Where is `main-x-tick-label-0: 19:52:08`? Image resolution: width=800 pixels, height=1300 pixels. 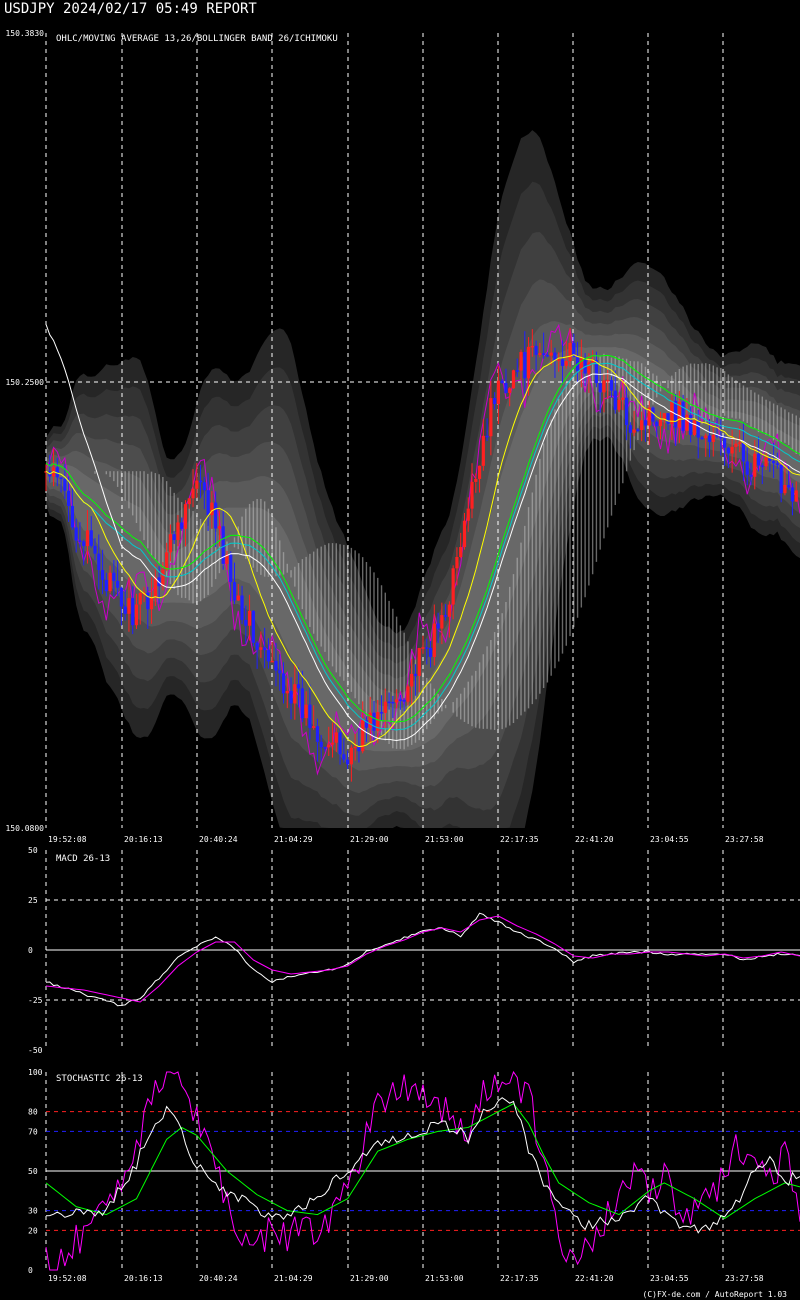
main-x-tick-label-0: 19:52:08 is located at coordinates (67, 839).